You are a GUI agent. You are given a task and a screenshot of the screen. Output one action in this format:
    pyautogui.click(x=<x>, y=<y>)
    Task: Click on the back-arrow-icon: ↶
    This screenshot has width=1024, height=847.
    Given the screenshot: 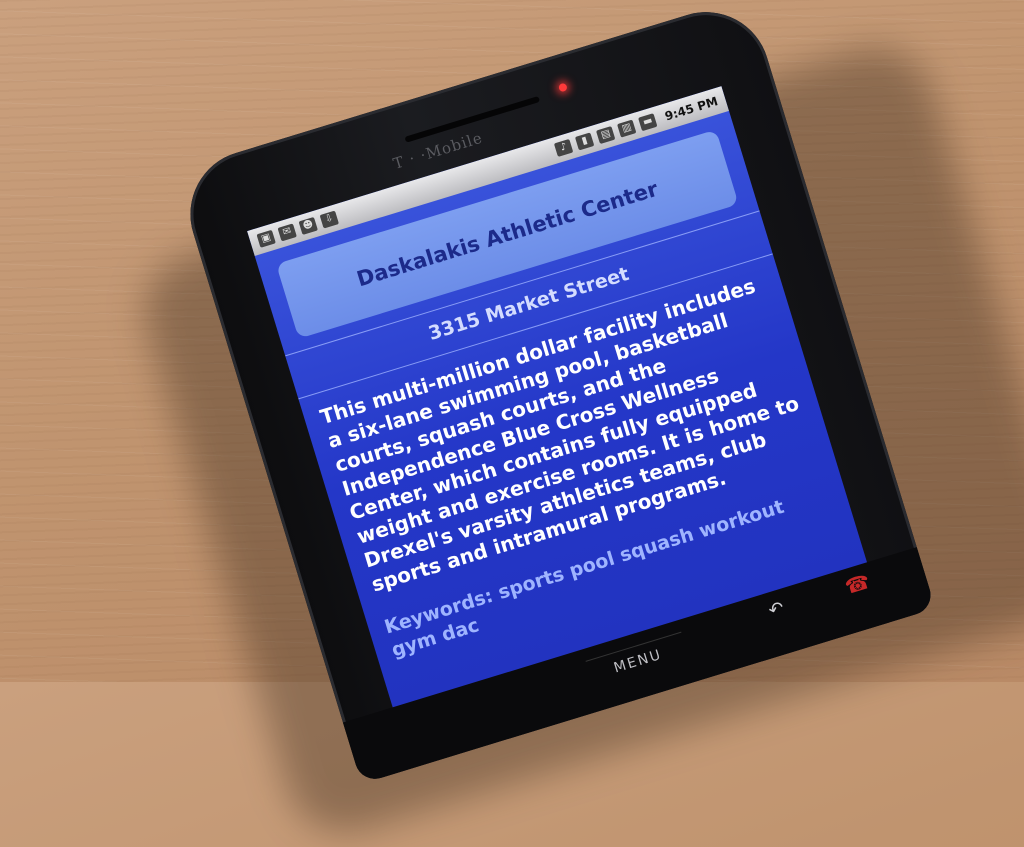 What is the action you would take?
    pyautogui.click(x=776, y=609)
    